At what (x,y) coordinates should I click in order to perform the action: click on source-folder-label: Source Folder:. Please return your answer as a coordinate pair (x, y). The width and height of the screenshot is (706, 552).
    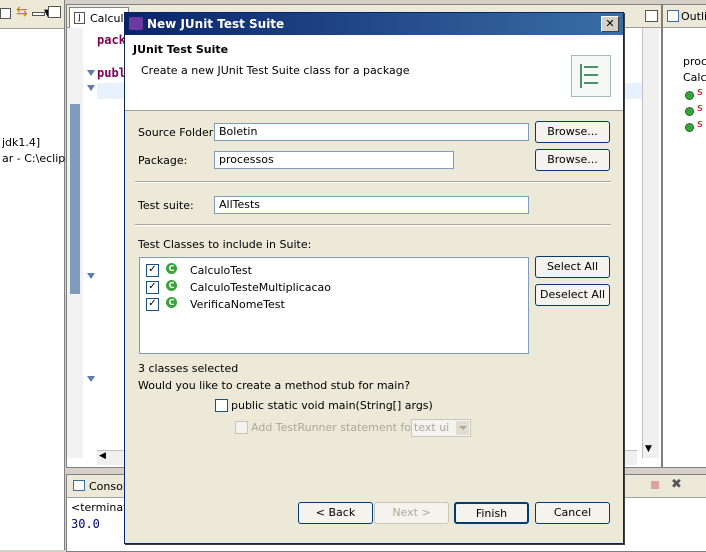
    Looking at the image, I should click on (177, 132).